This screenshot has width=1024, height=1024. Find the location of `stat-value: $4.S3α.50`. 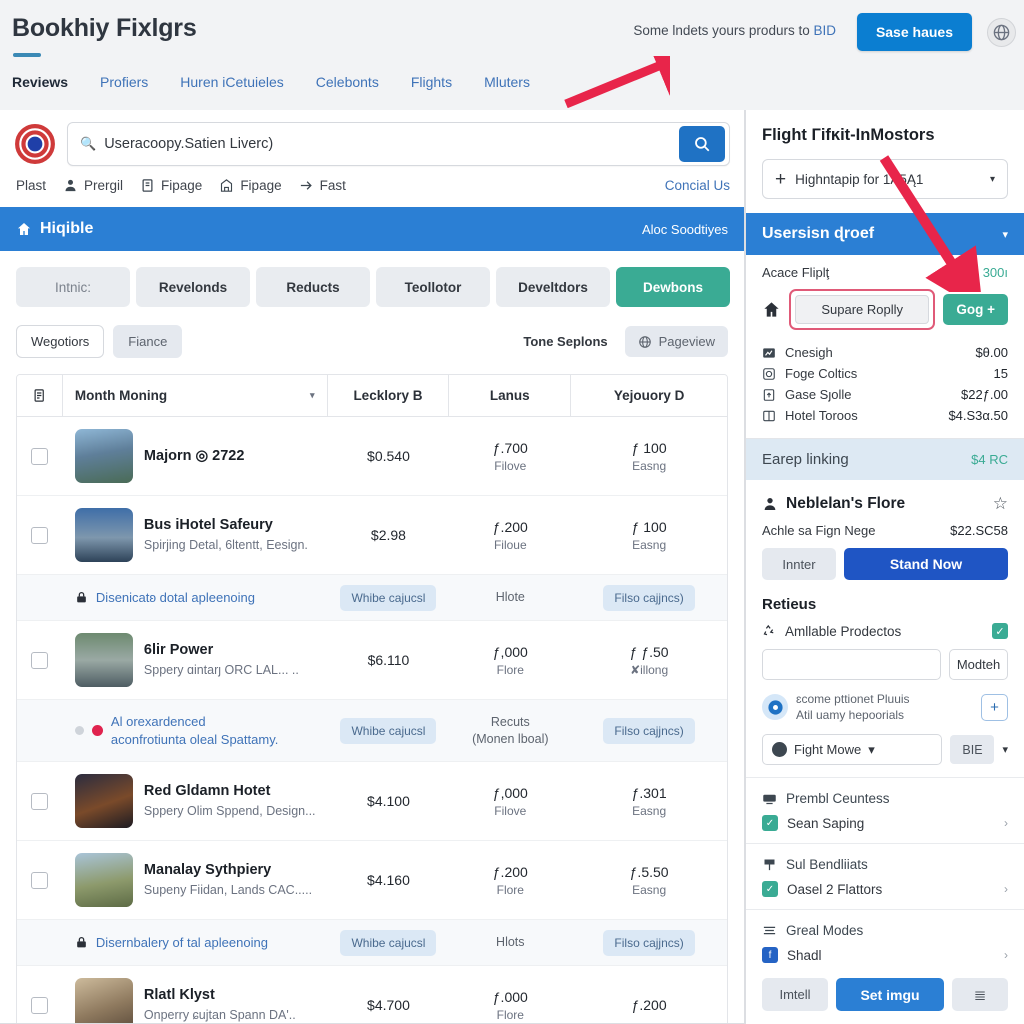

stat-value: $4.S3α.50 is located at coordinates (978, 415).